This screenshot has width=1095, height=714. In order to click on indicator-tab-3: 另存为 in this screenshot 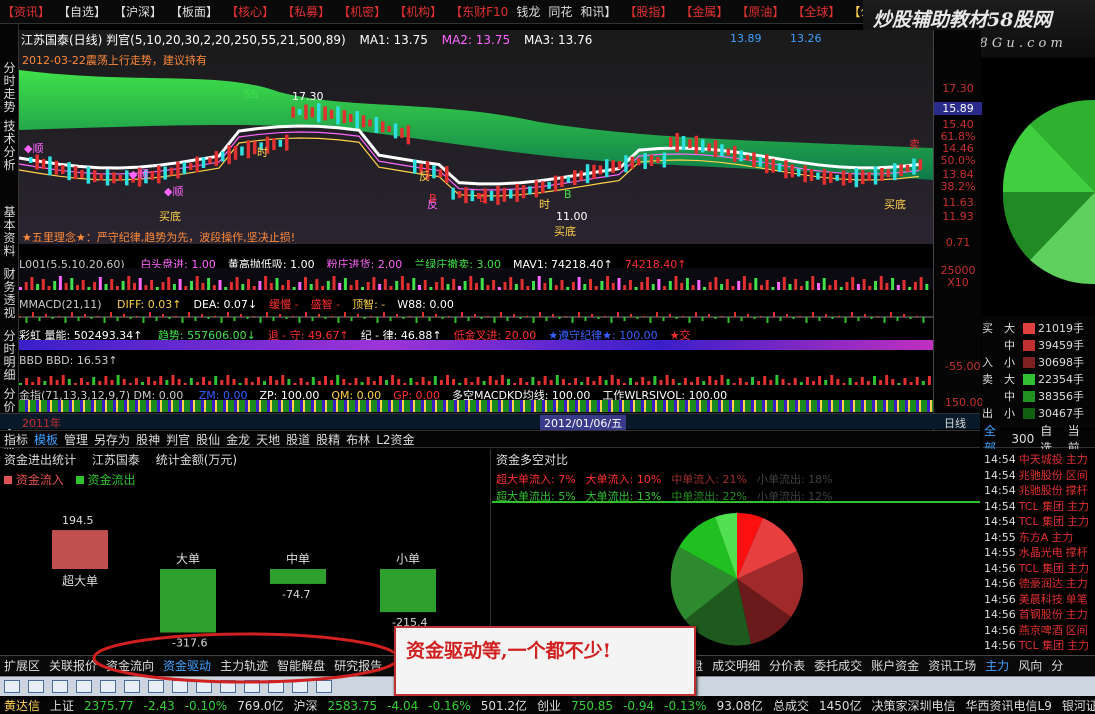, I will do `click(112, 439)`.